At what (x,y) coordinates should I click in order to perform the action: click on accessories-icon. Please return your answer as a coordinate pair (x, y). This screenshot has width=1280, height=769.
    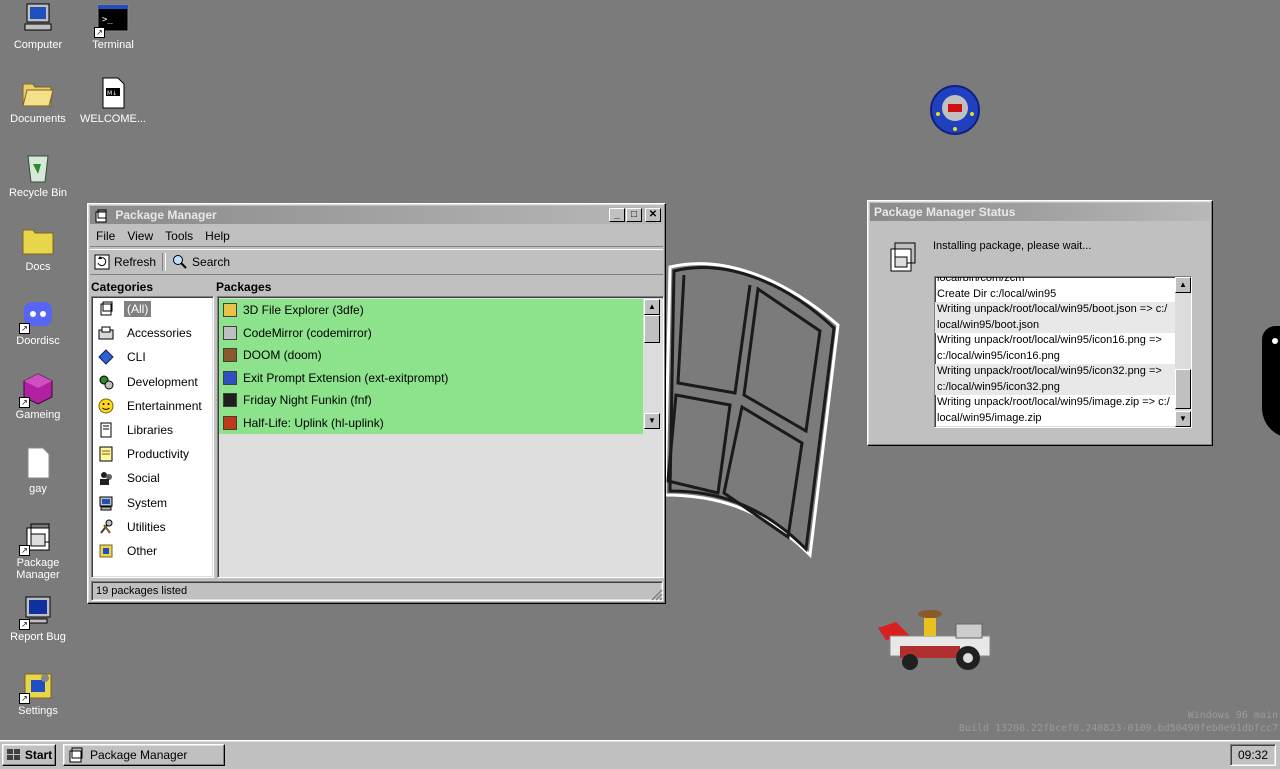
    Looking at the image, I should click on (106, 333).